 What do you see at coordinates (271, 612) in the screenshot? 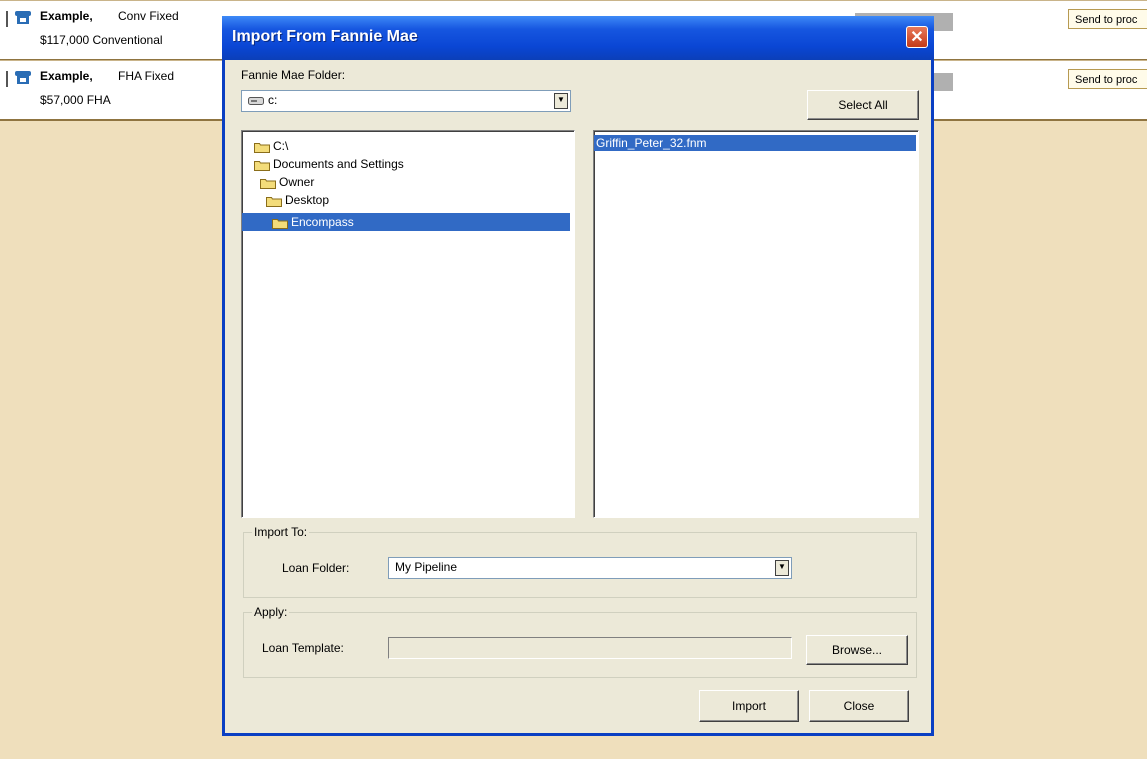
I see `apply-title: Apply:` at bounding box center [271, 612].